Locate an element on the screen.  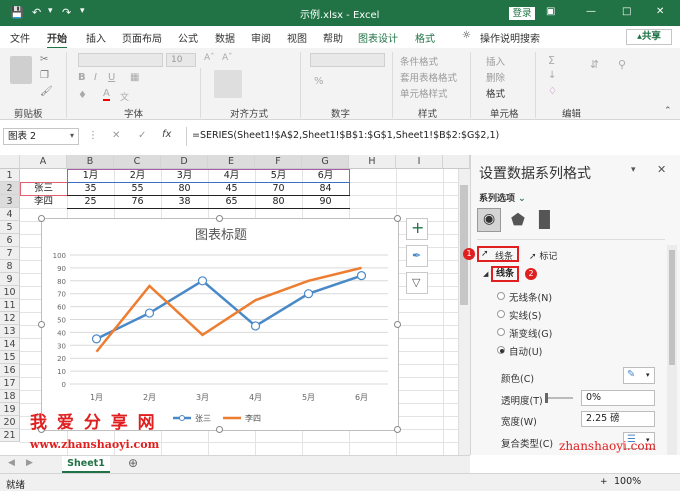
redo-icon: ↷ is located at coordinates (66, 12).